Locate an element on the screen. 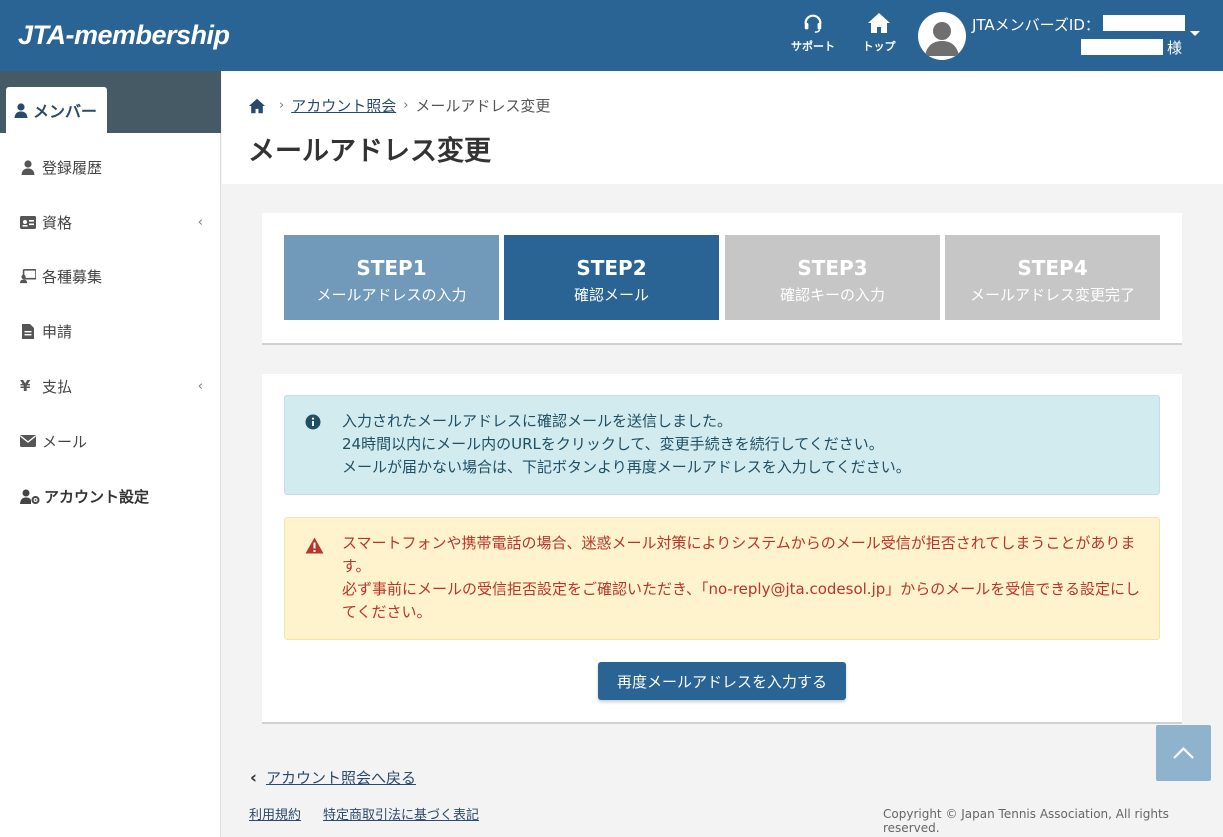 This screenshot has height=837, width=1223. step-3: STEP3 確認キーの入力 is located at coordinates (832, 277).